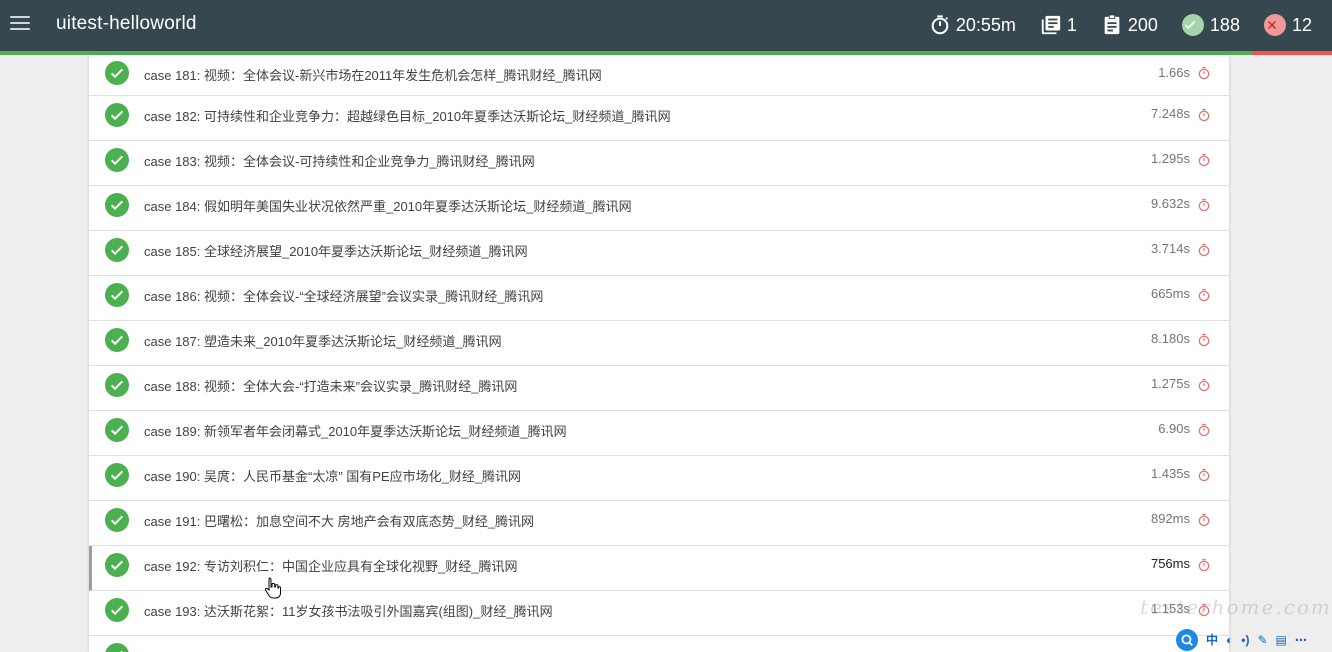 This screenshot has width=1332, height=652. What do you see at coordinates (1170, 518) in the screenshot?
I see `case-duration: 892ms` at bounding box center [1170, 518].